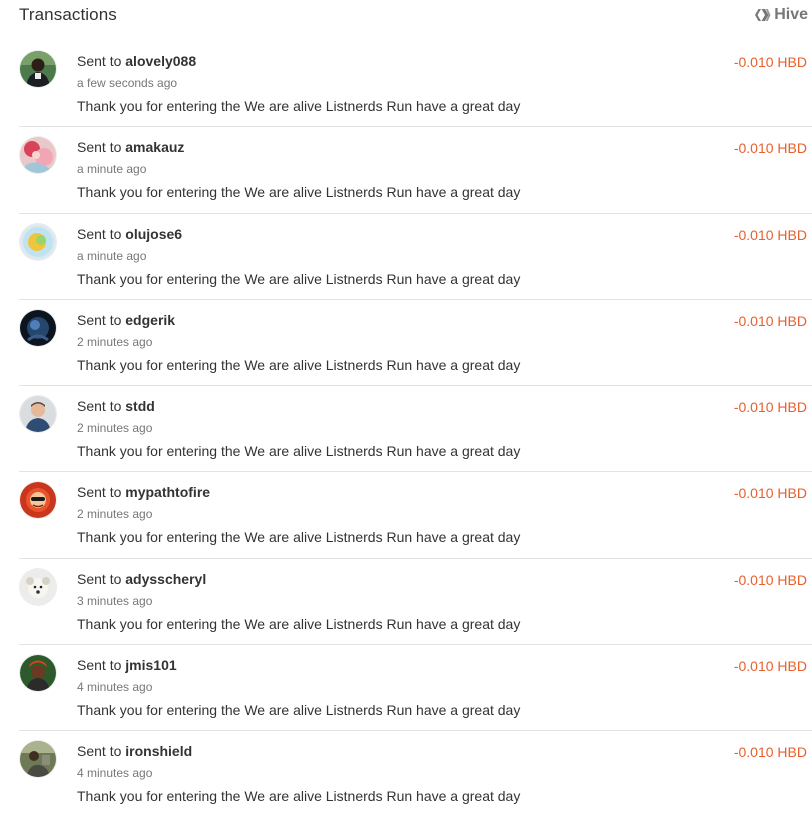 This screenshot has height=818, width=812. I want to click on transaction-description: Sent to amakauz, so click(130, 147).